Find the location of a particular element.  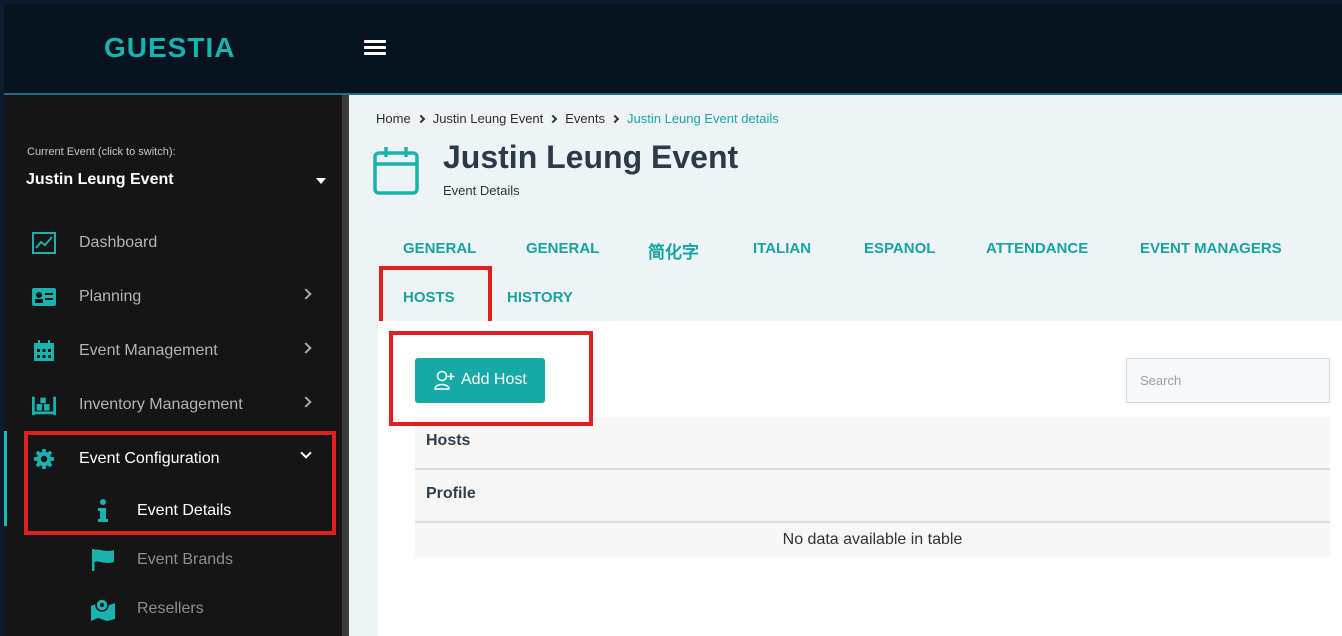

tab-attendance: ATTENDANCE is located at coordinates (1037, 248).